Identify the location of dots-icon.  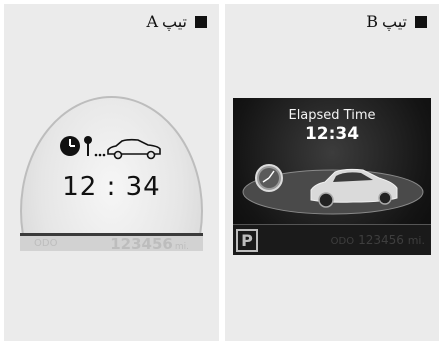
(100, 155).